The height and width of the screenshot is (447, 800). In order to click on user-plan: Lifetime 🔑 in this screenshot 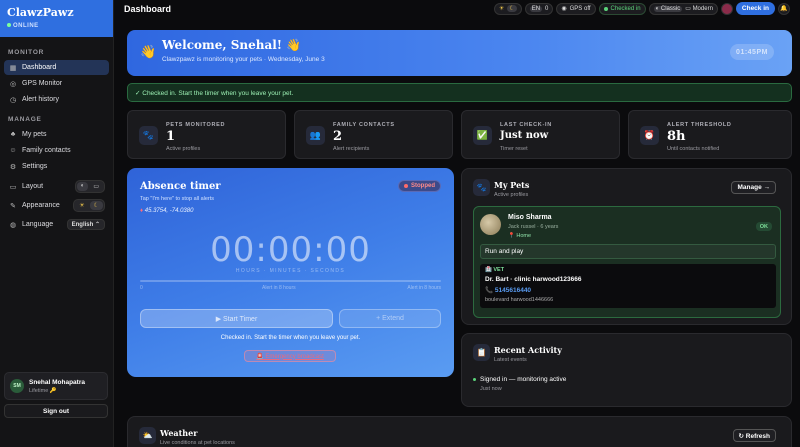, I will do `click(43, 390)`.